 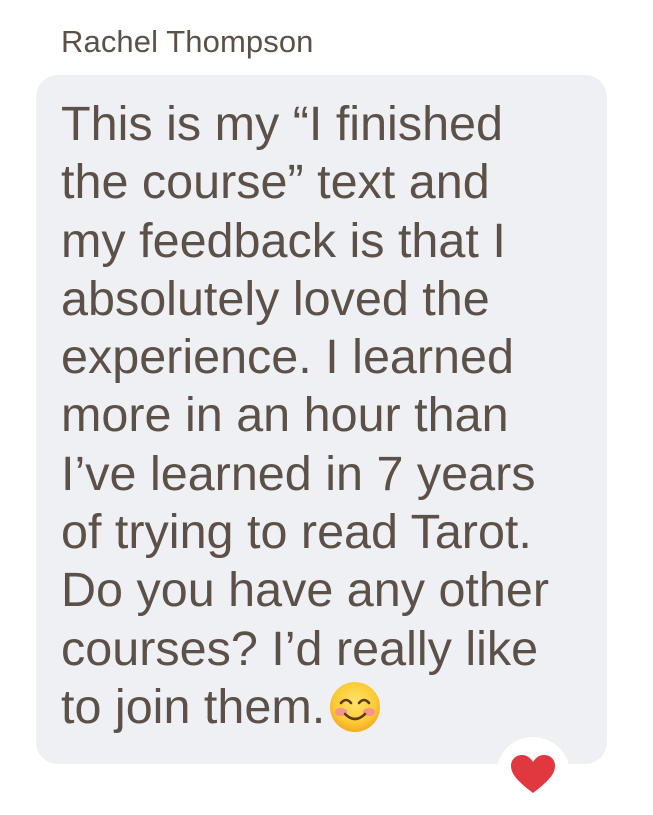 What do you see at coordinates (283, 240) in the screenshot?
I see `message-line: my feedback is that I` at bounding box center [283, 240].